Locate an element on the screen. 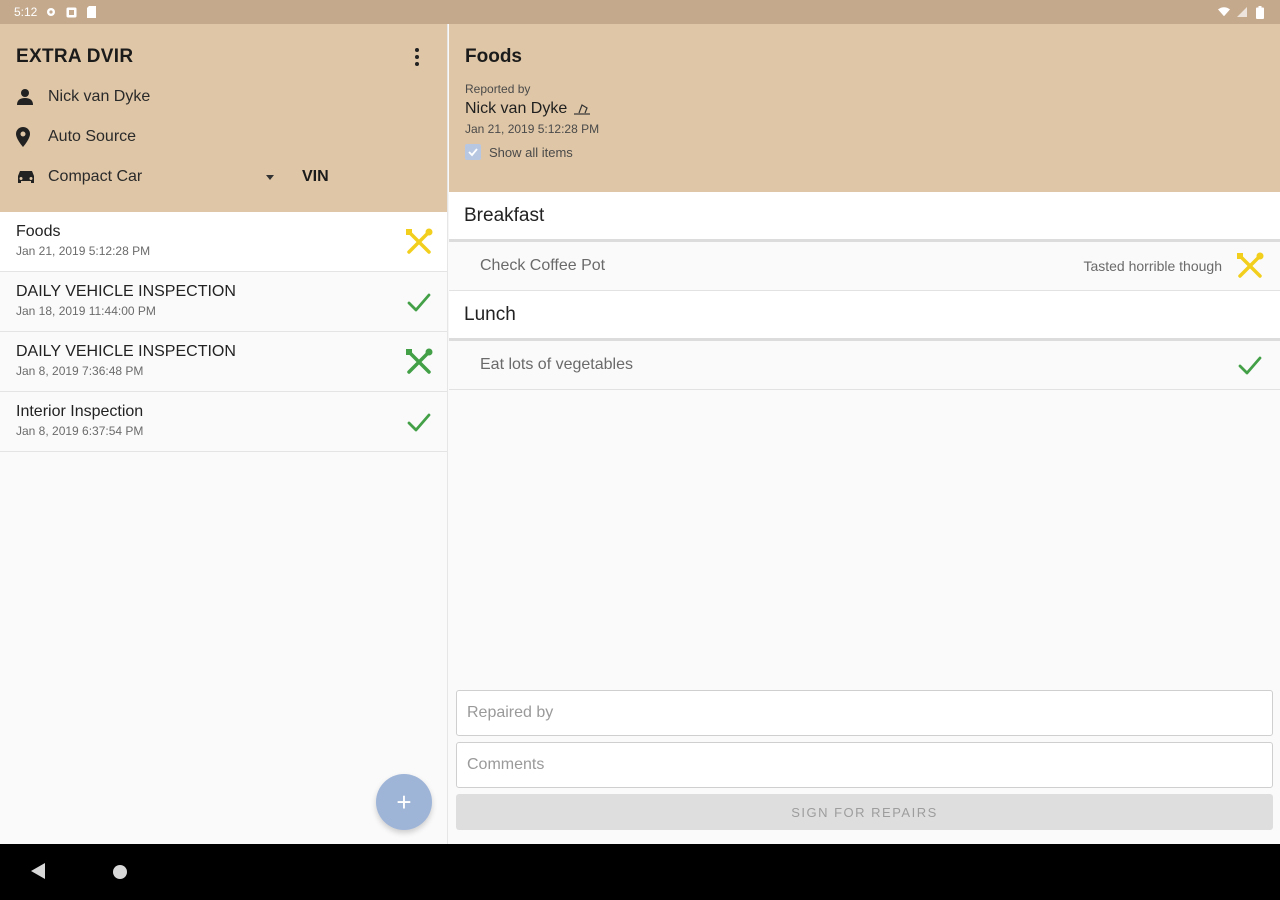 The width and height of the screenshot is (1280, 900). detail-date: Jan 21, 2019 5:12:28 PM is located at coordinates (532, 129).